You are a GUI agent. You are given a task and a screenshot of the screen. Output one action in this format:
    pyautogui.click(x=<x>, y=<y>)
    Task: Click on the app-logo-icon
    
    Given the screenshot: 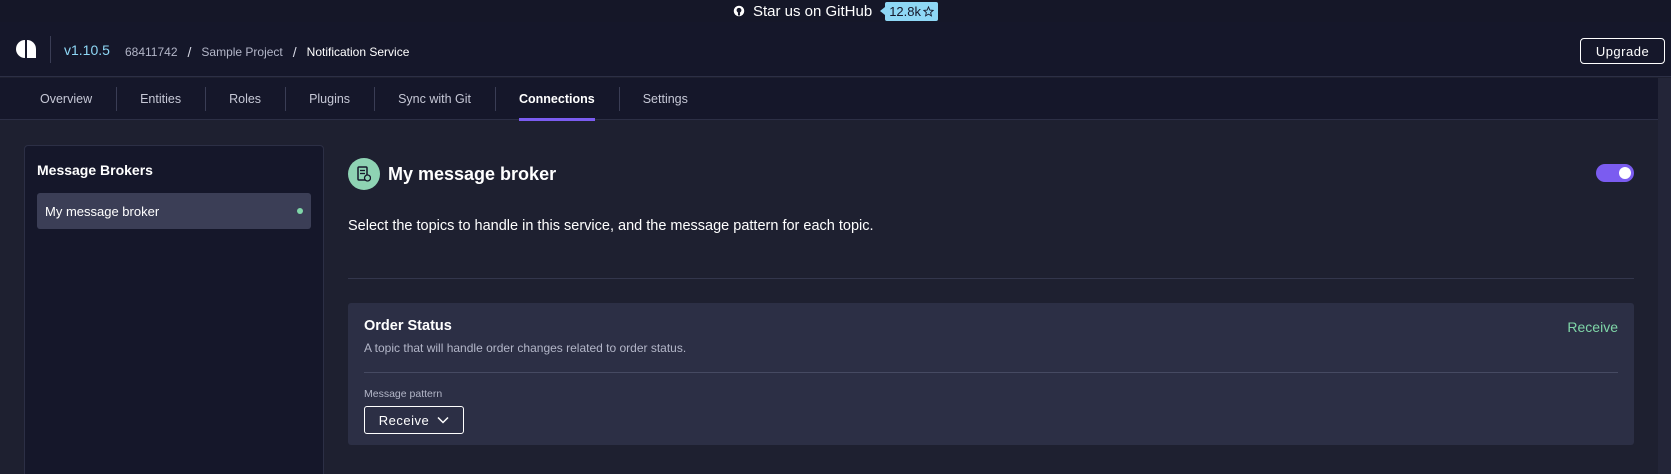 What is the action you would take?
    pyautogui.click(x=26, y=49)
    